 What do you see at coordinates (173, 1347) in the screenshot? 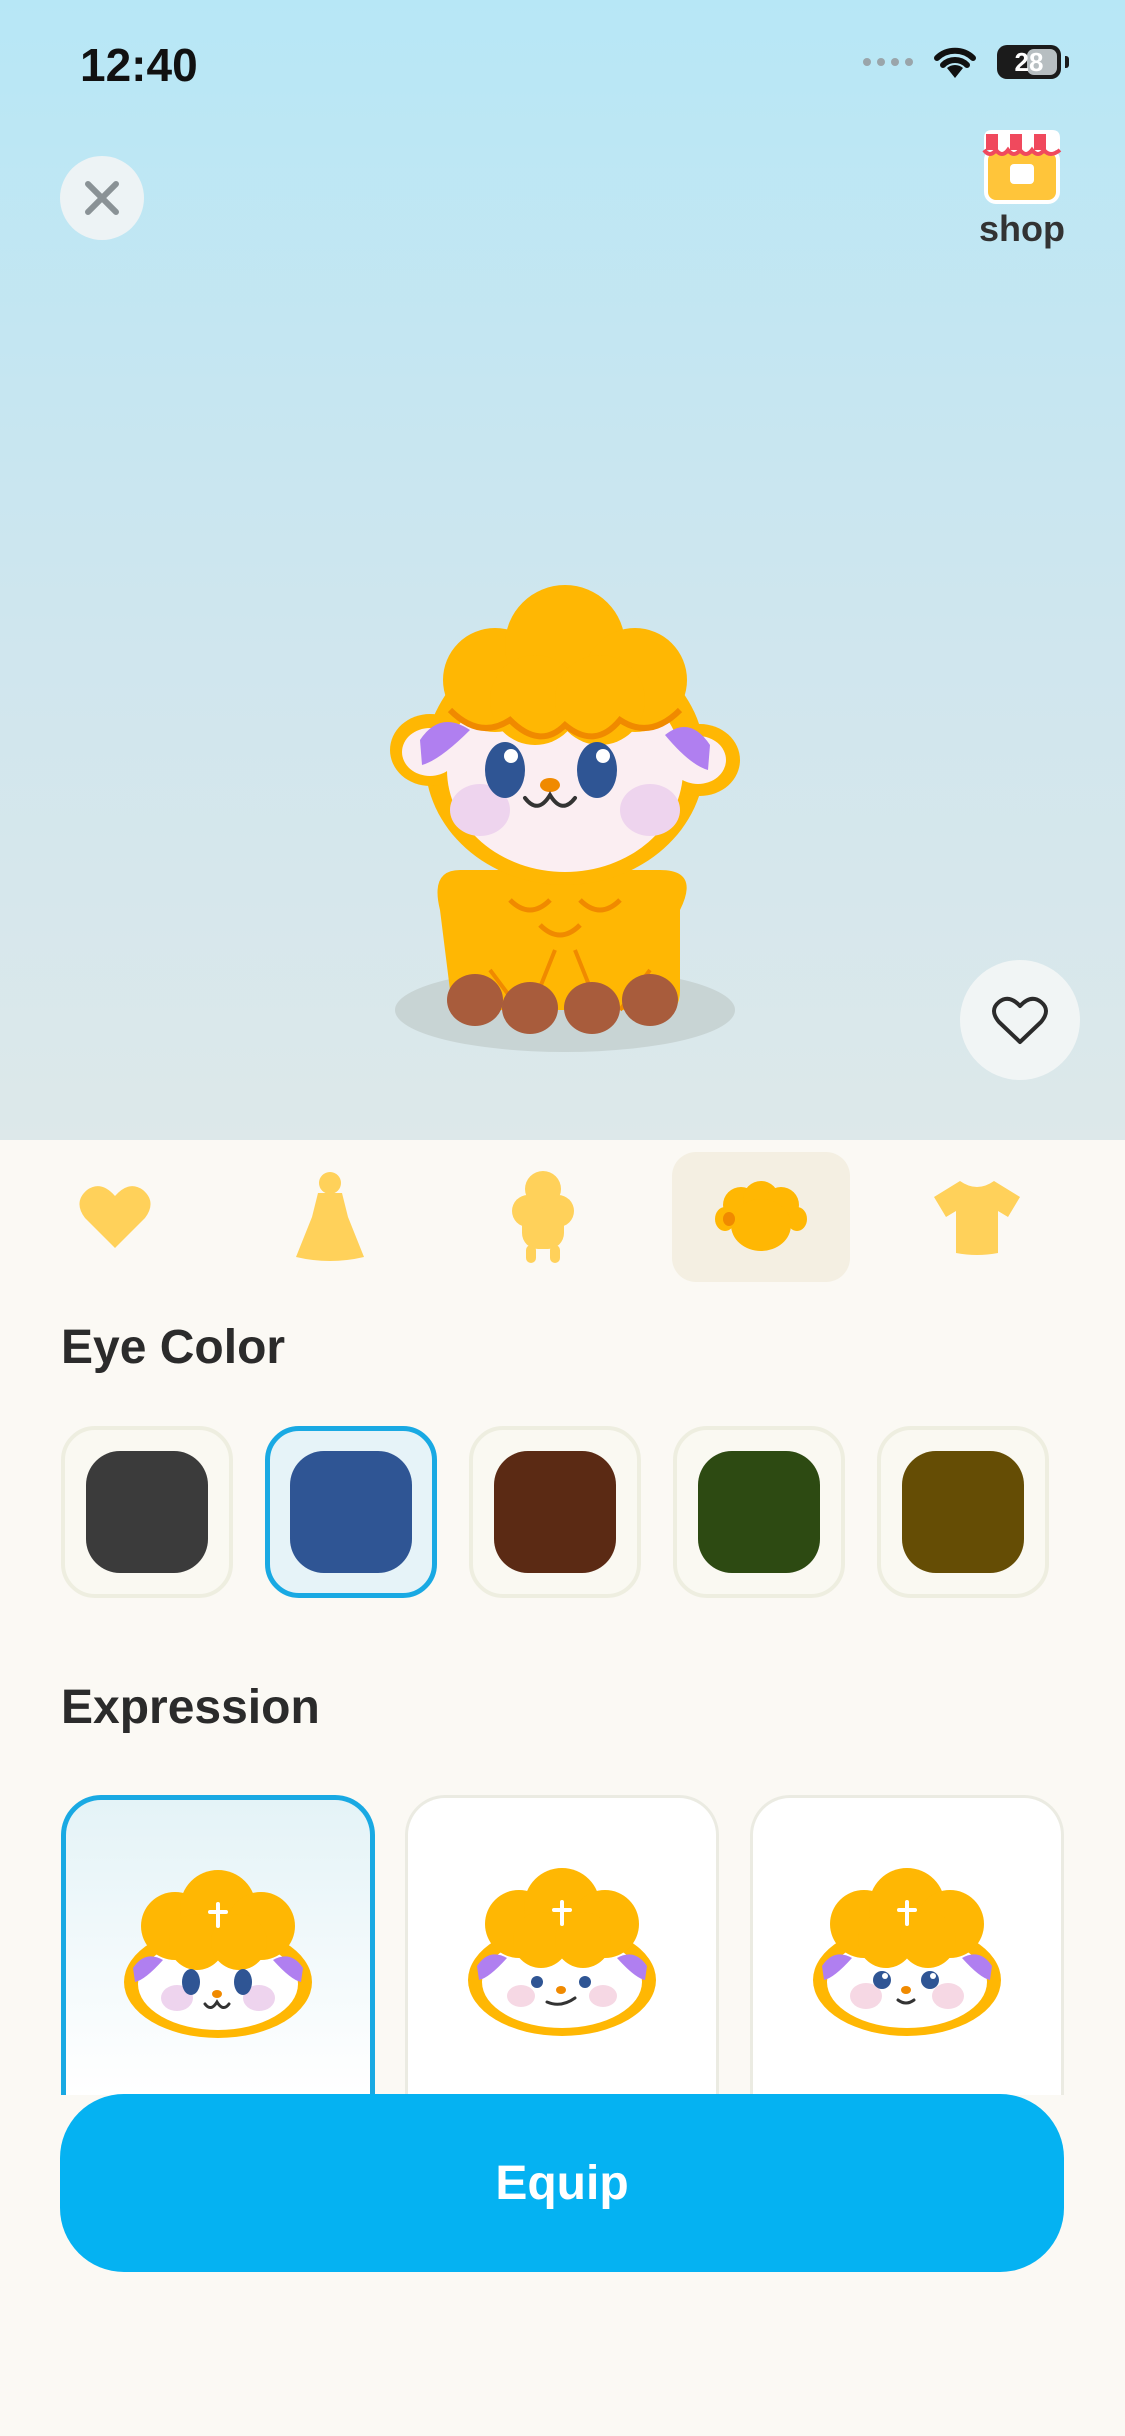
I see `eye-color-title: Eye Color` at bounding box center [173, 1347].